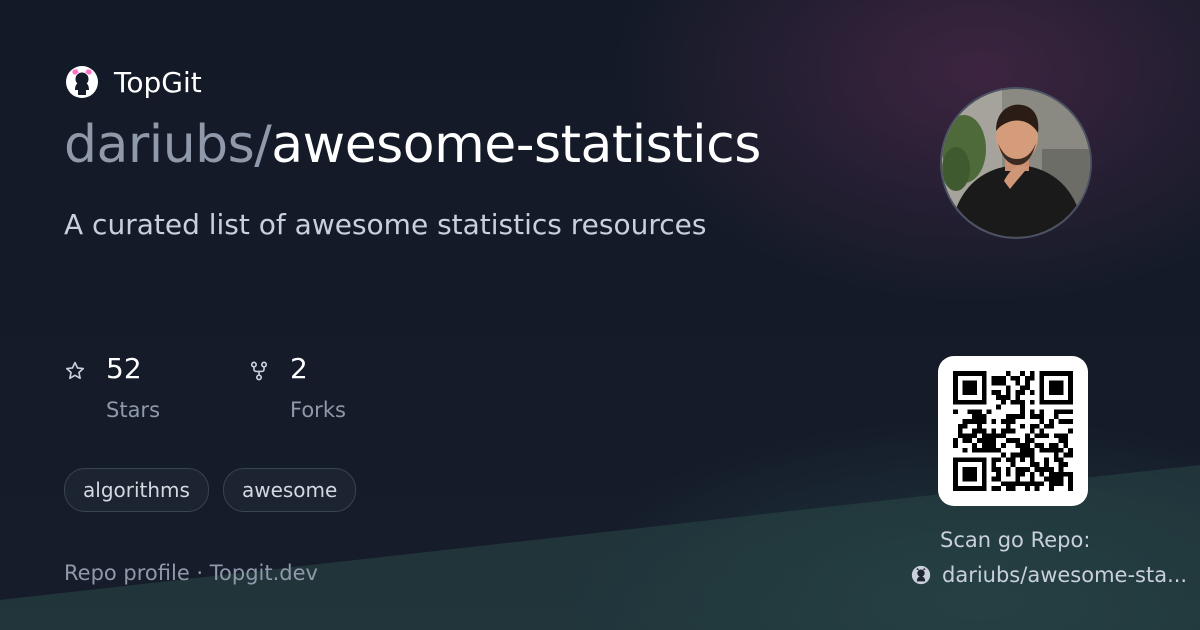 Image resolution: width=1200 pixels, height=630 pixels. I want to click on forks-count: 2, so click(299, 368).